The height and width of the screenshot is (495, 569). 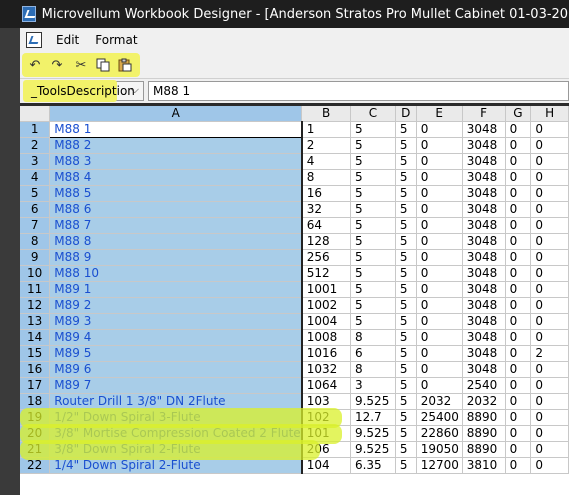 I want to click on row-header: 13, so click(x=35, y=321).